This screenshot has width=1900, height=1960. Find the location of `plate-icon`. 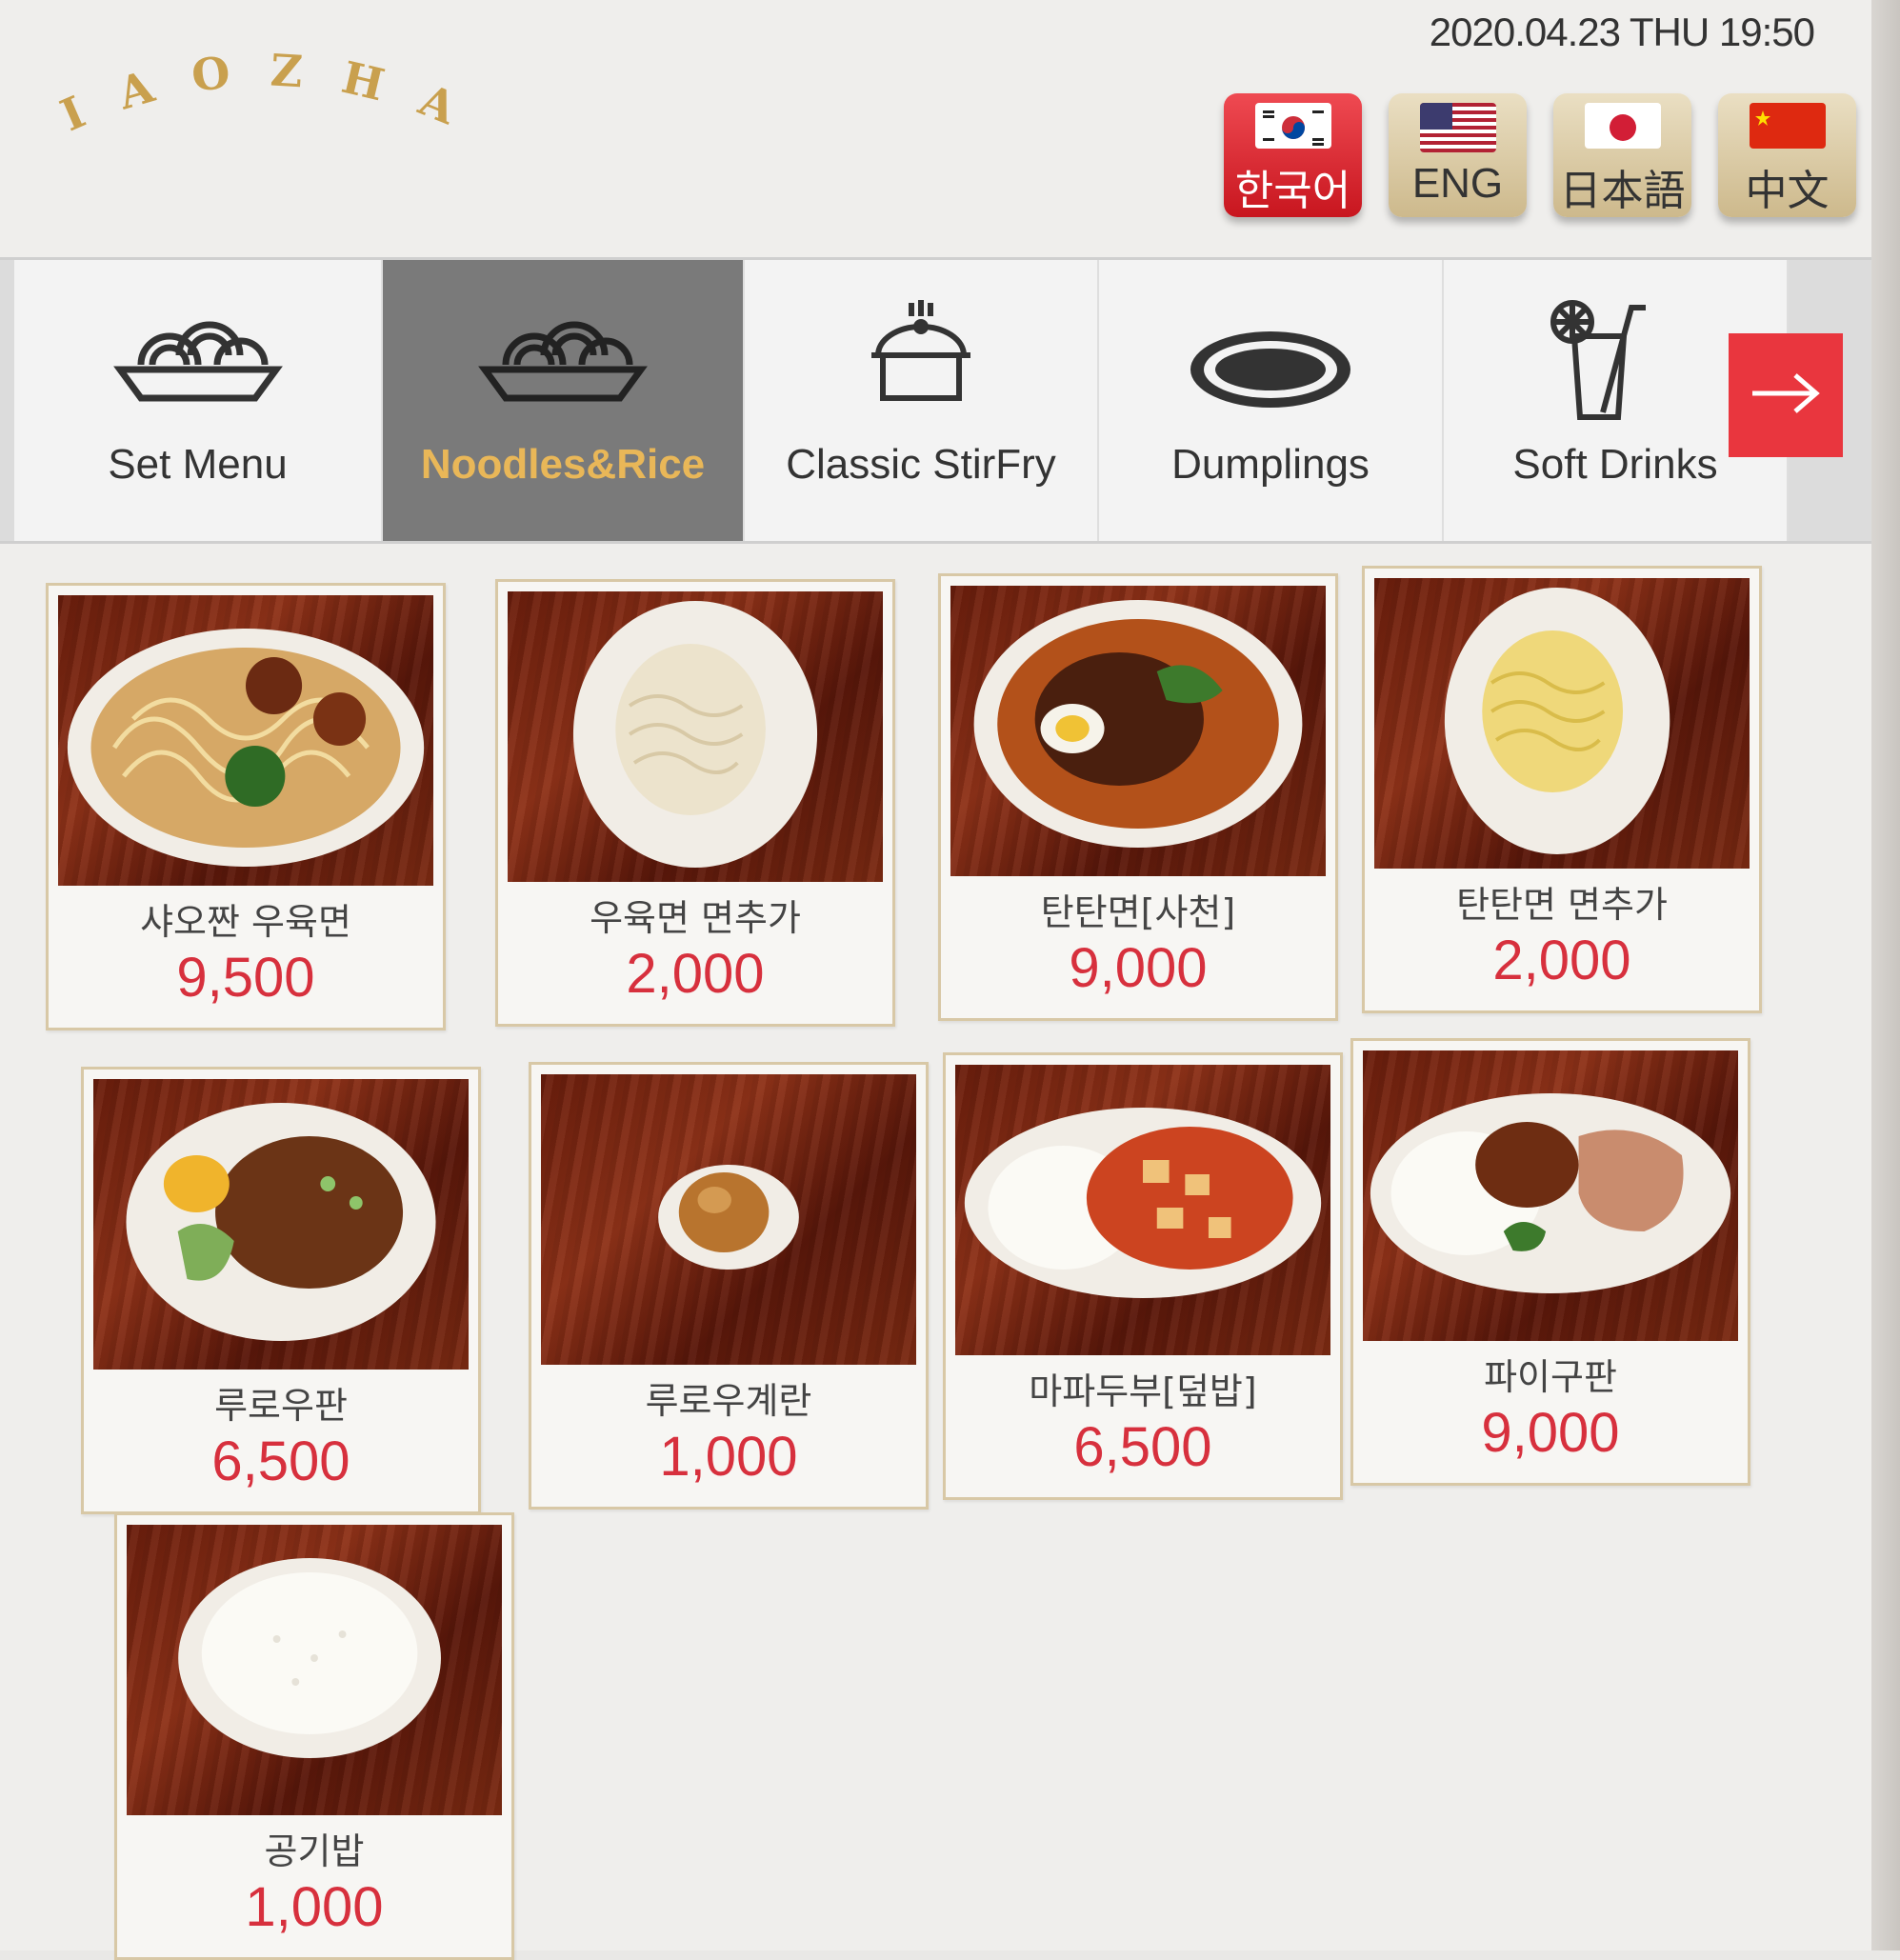

plate-icon is located at coordinates (1270, 371).